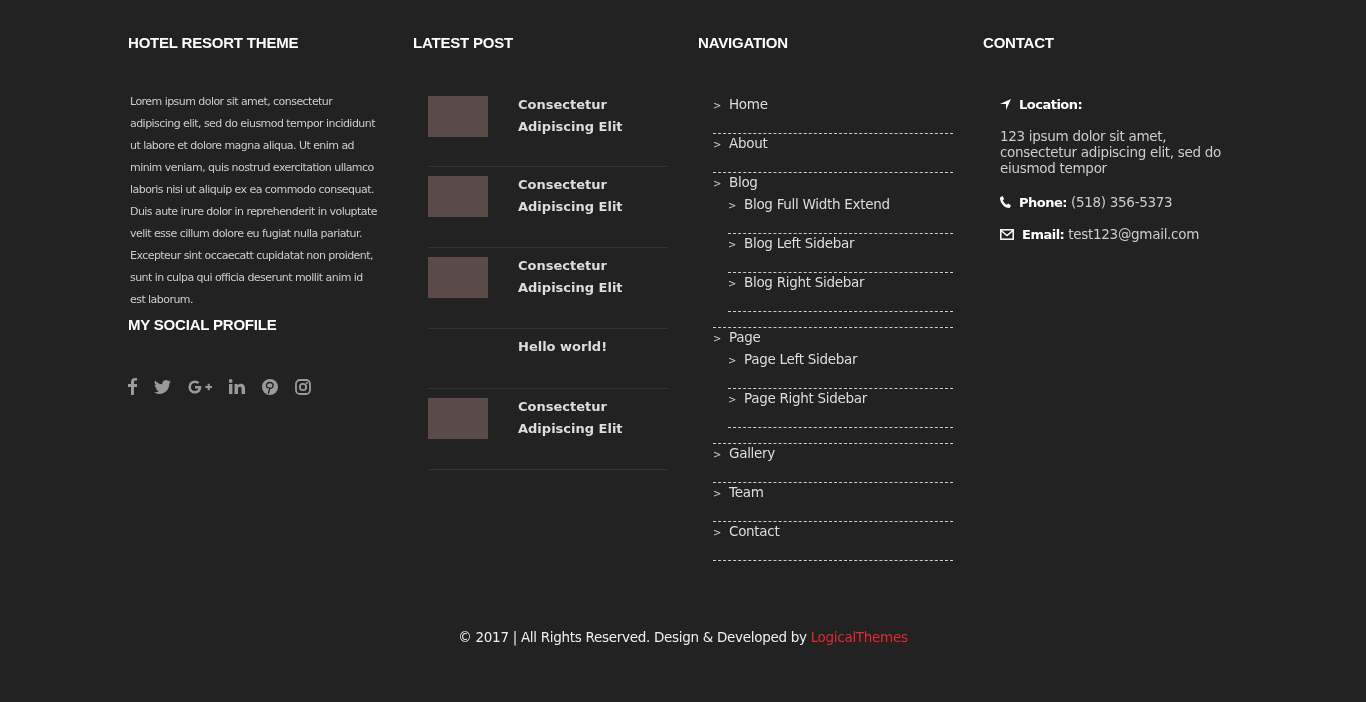 The width and height of the screenshot is (1366, 702). Describe the element at coordinates (745, 337) in the screenshot. I see `nav-link: Page` at that location.